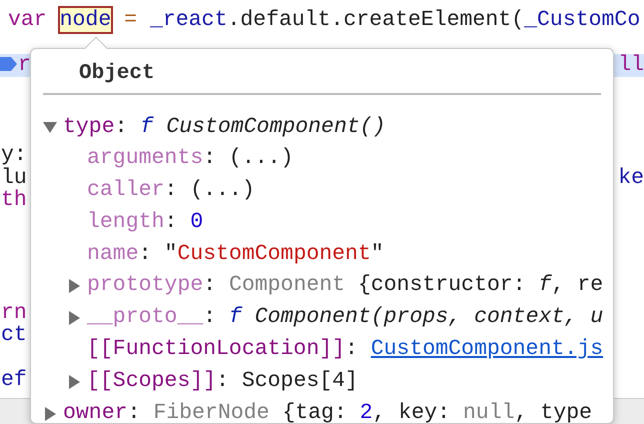 This screenshot has width=644, height=424. Describe the element at coordinates (24, 65) in the screenshot. I see `code-text: r` at that location.